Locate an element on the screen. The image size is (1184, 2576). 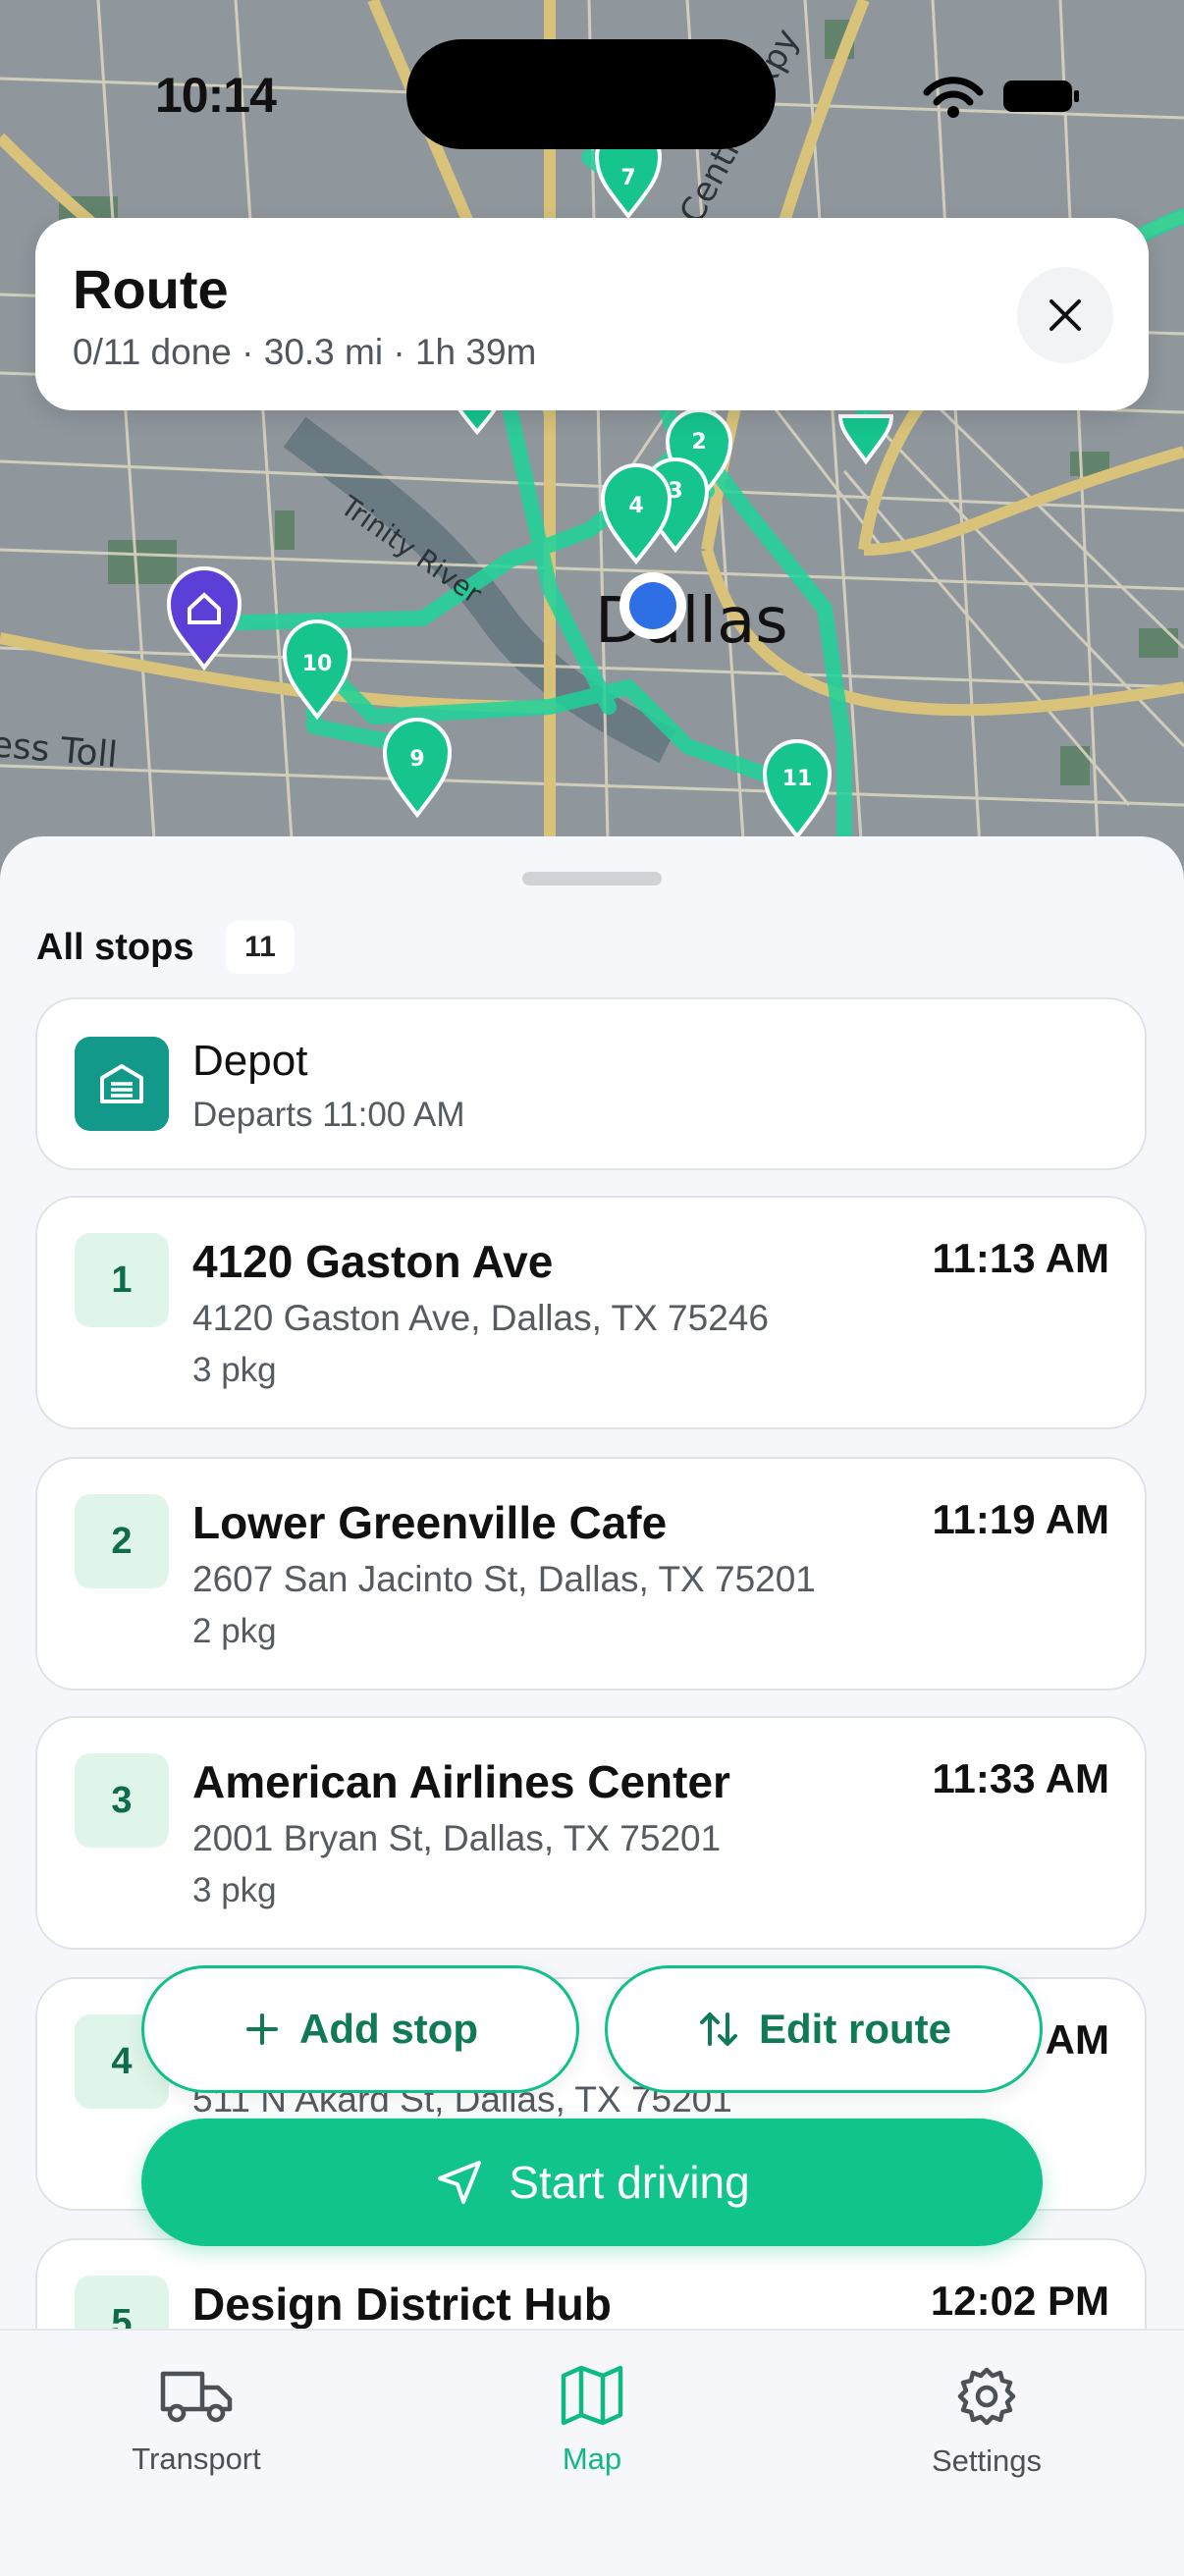
close-button is located at coordinates (1065, 315).